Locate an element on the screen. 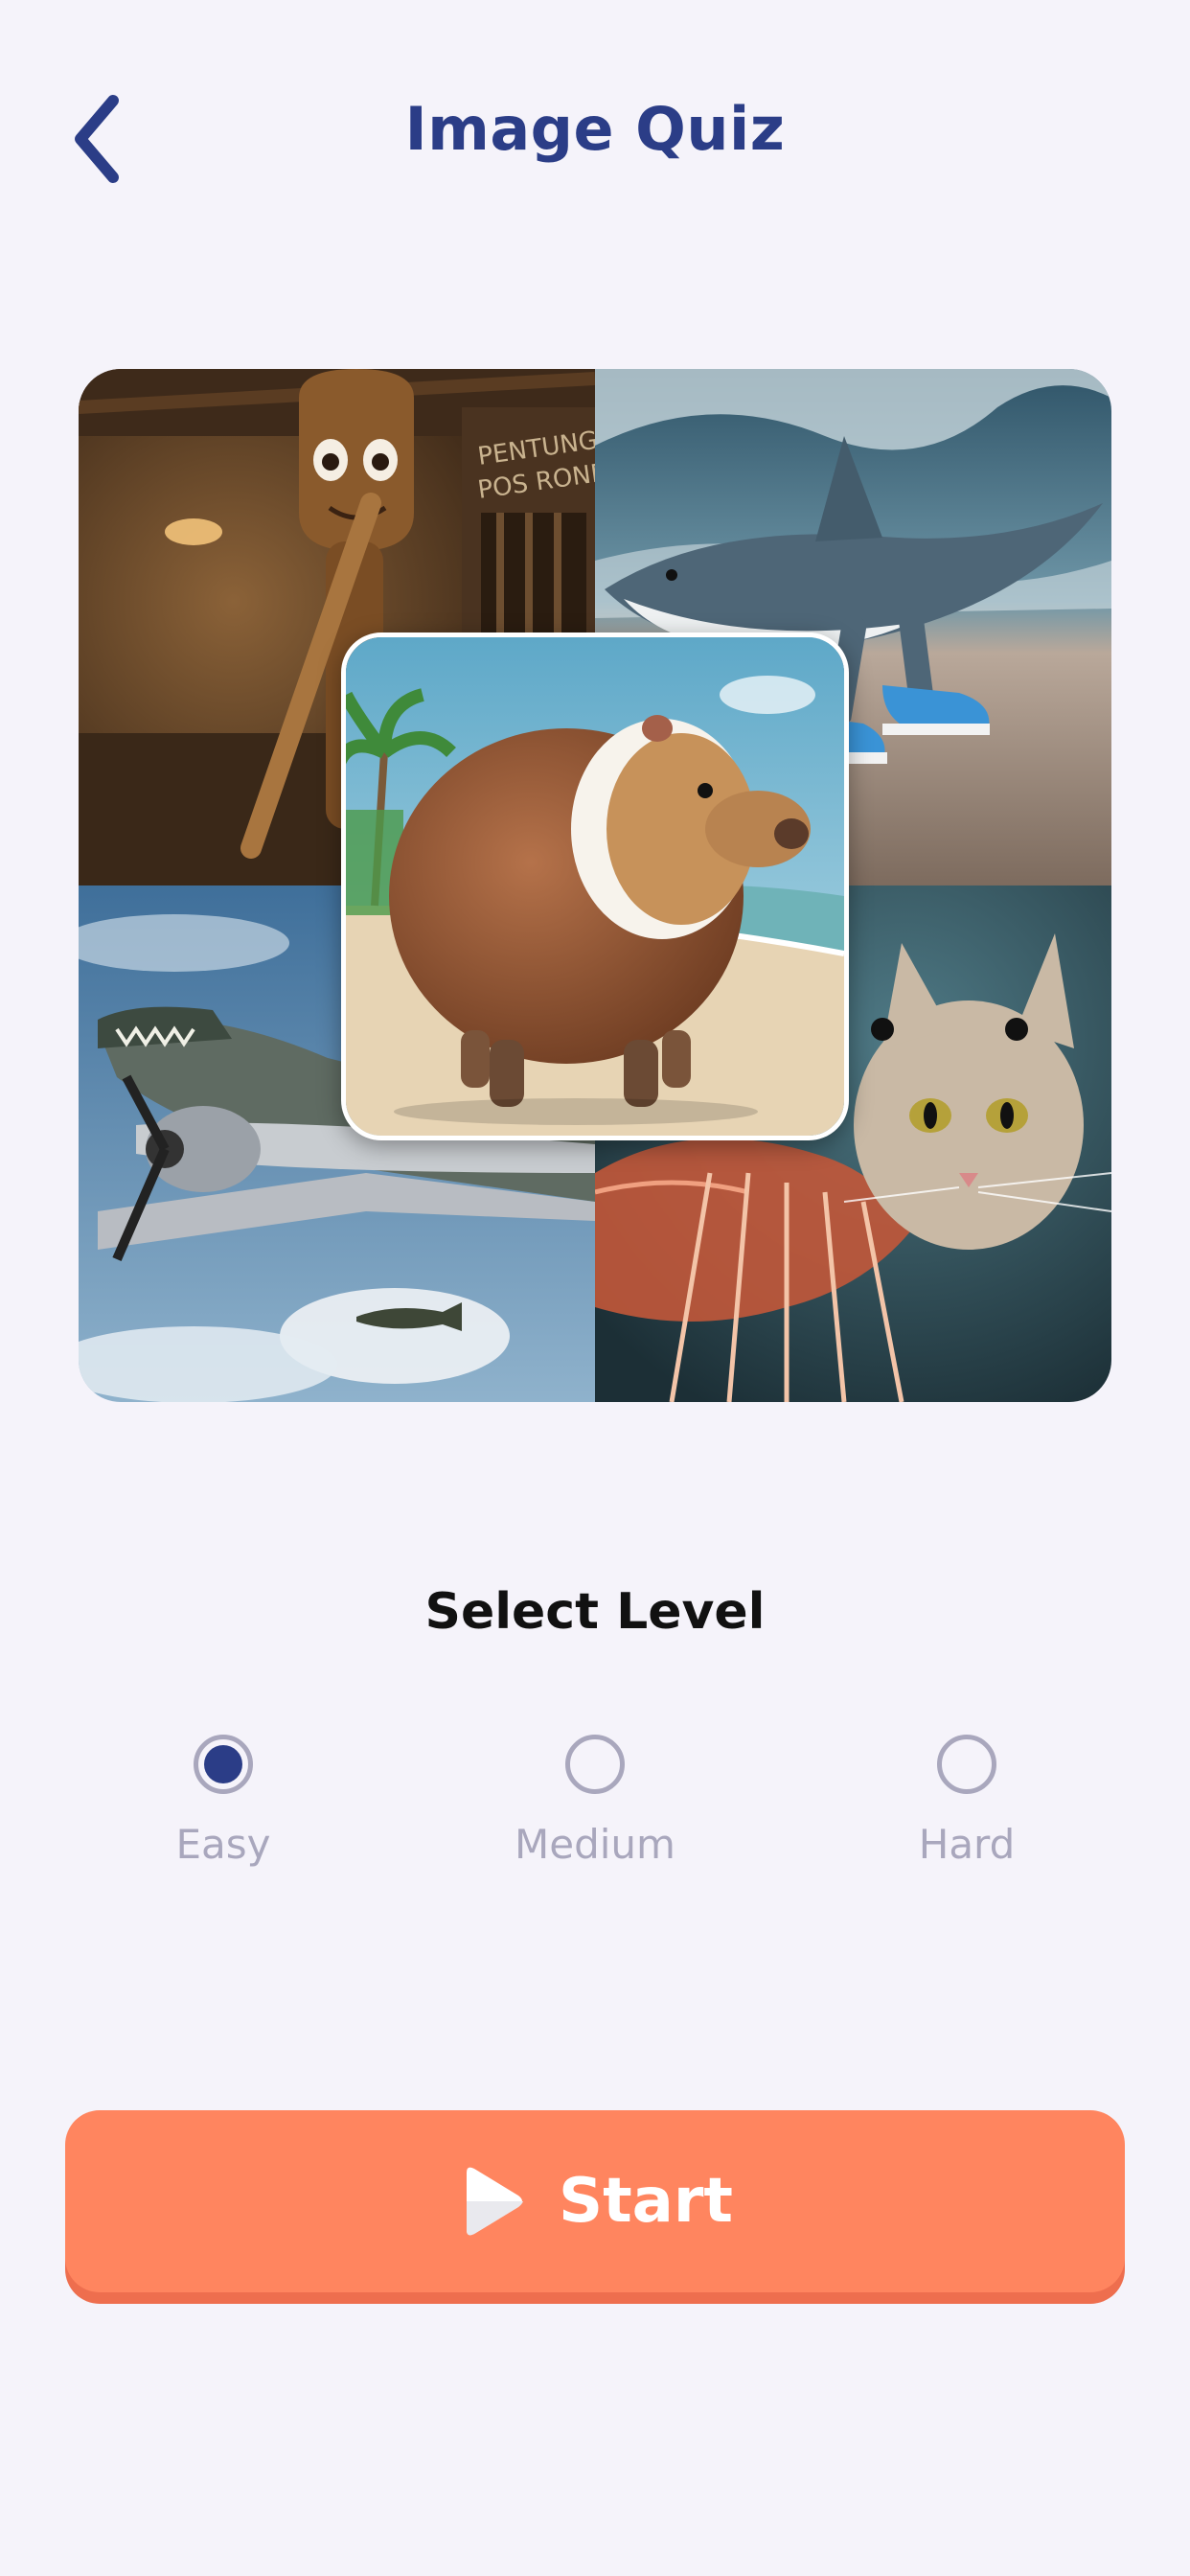 This screenshot has width=1190, height=2576. hard-label: Hard is located at coordinates (967, 1844).